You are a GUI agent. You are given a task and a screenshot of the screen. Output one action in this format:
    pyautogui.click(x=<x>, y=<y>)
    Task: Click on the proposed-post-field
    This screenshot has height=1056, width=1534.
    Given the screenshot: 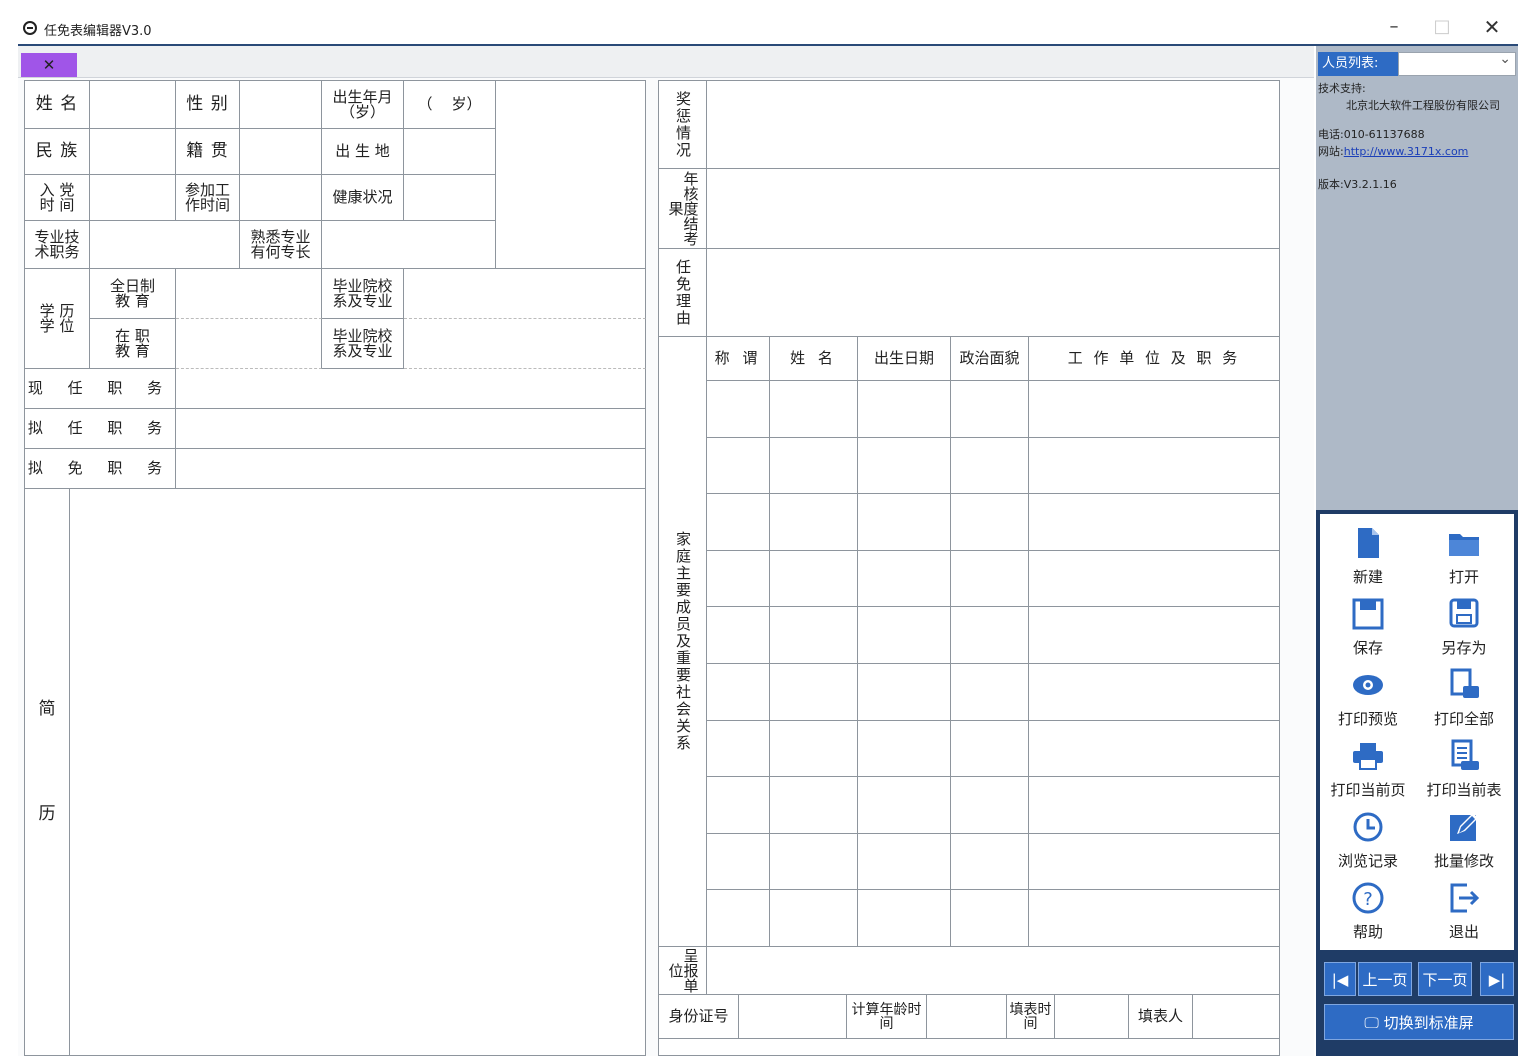 What is the action you would take?
    pyautogui.click(x=411, y=429)
    